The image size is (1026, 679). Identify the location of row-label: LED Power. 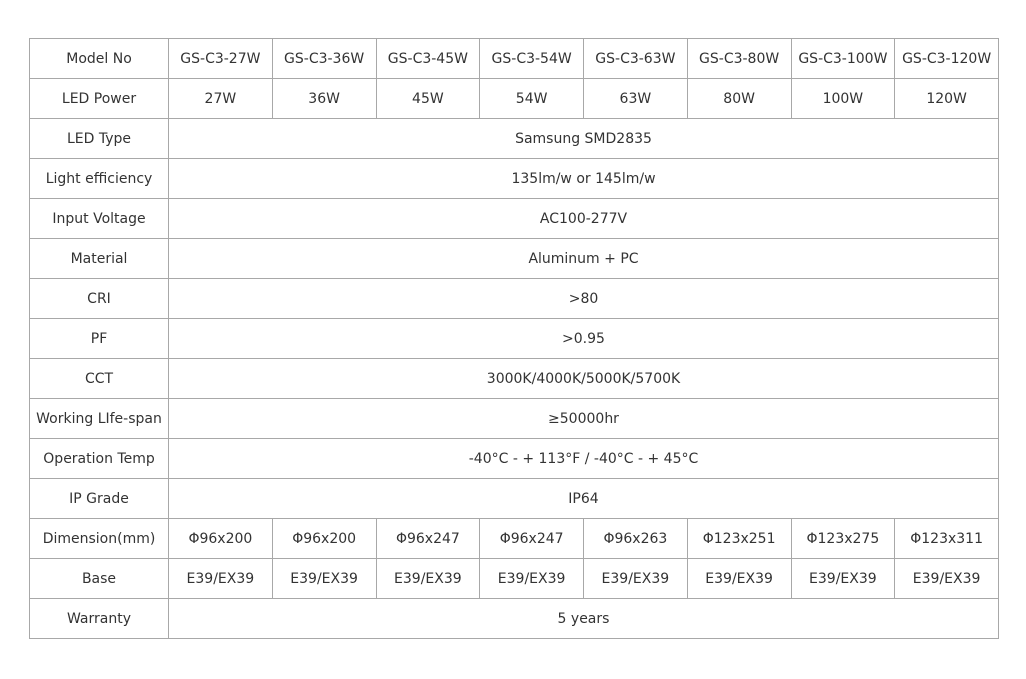
(99, 98).